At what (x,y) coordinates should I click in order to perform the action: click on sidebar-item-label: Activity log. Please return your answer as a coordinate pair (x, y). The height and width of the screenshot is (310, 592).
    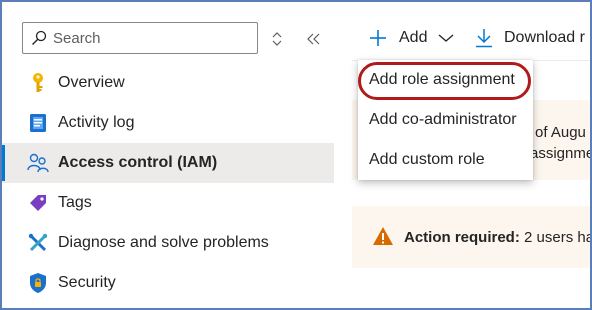
    Looking at the image, I should click on (96, 122).